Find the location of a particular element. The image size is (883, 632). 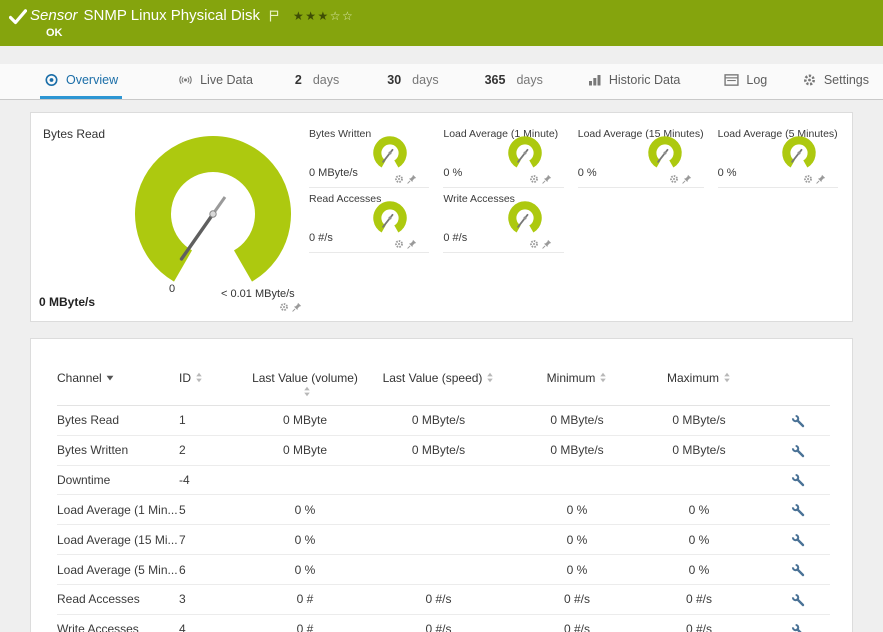

priority-stars: ★★★☆☆ is located at coordinates (323, 16).